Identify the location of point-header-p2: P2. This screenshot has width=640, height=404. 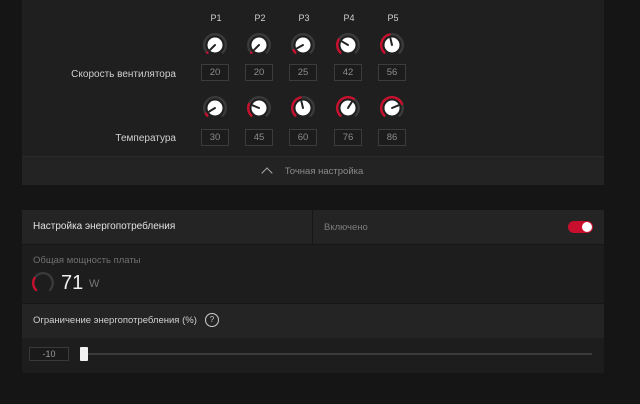
(260, 18).